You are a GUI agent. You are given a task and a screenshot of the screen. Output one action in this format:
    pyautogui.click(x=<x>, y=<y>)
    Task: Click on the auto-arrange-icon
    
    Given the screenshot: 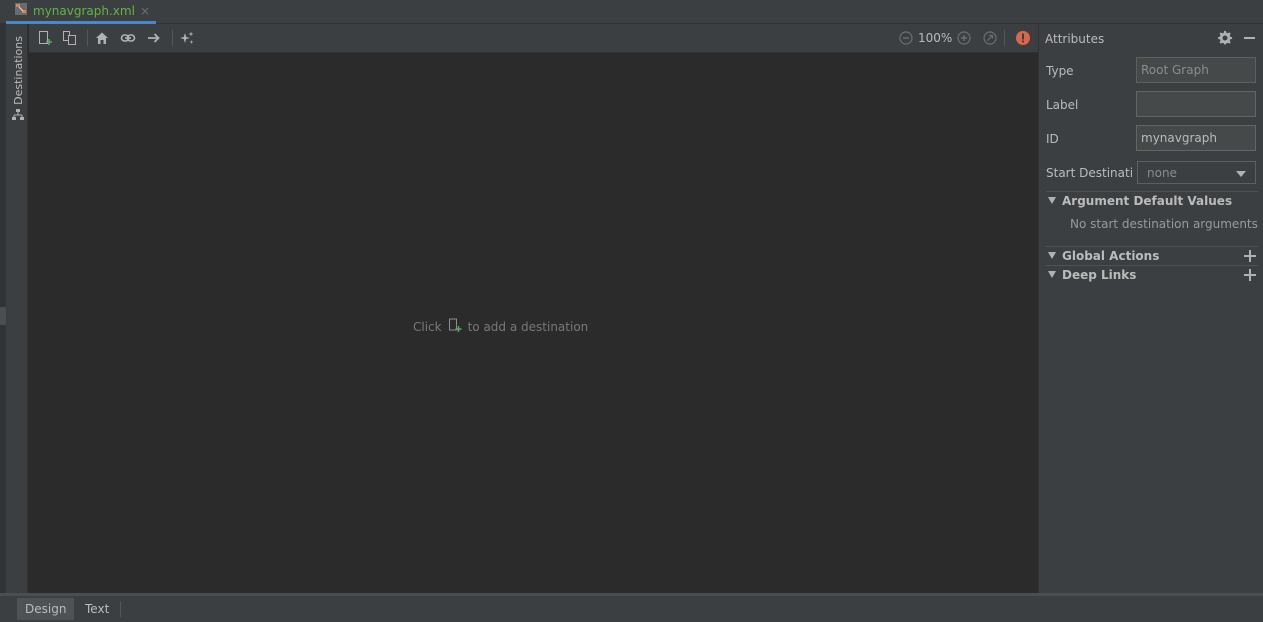 What is the action you would take?
    pyautogui.click(x=187, y=38)
    